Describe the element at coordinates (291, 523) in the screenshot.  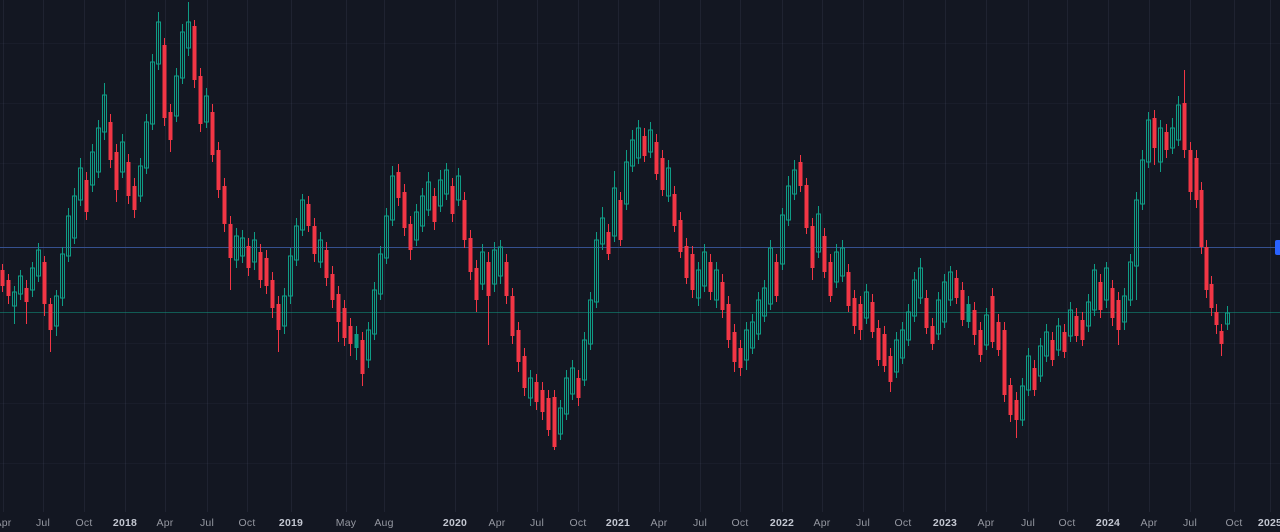
I see `time-axis-year-label: 2019` at that location.